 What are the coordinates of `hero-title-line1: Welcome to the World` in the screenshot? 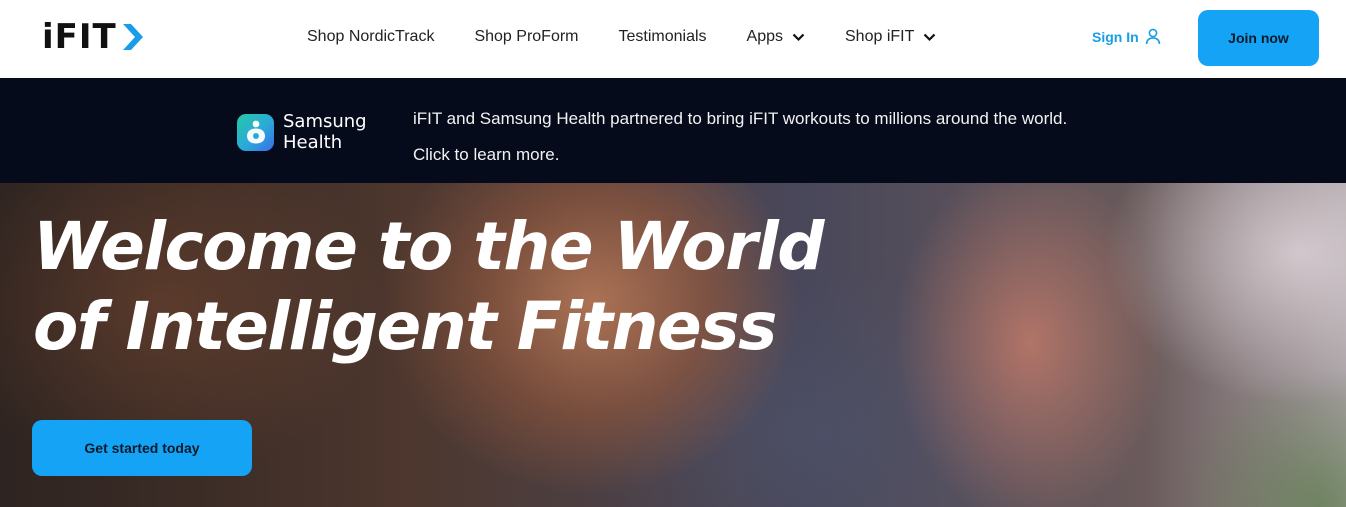 It's located at (429, 246).